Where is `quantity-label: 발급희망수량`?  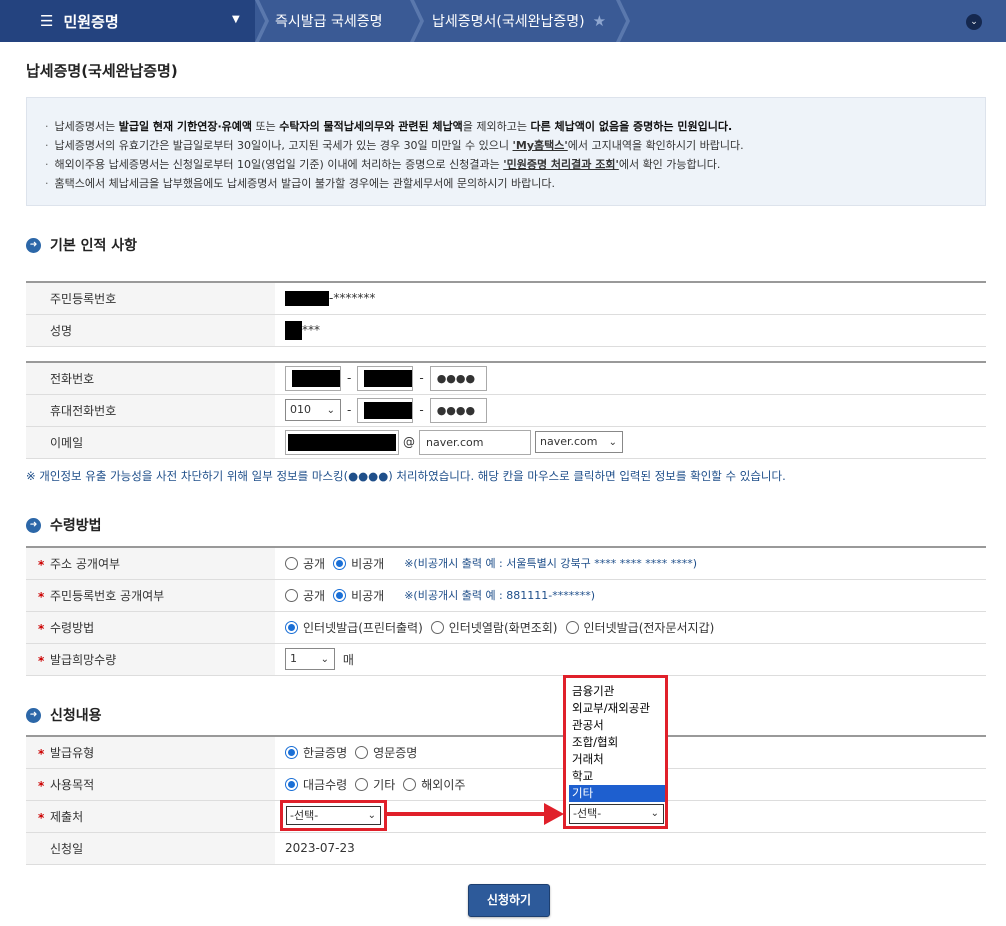
quantity-label: 발급희망수량 is located at coordinates (83, 659).